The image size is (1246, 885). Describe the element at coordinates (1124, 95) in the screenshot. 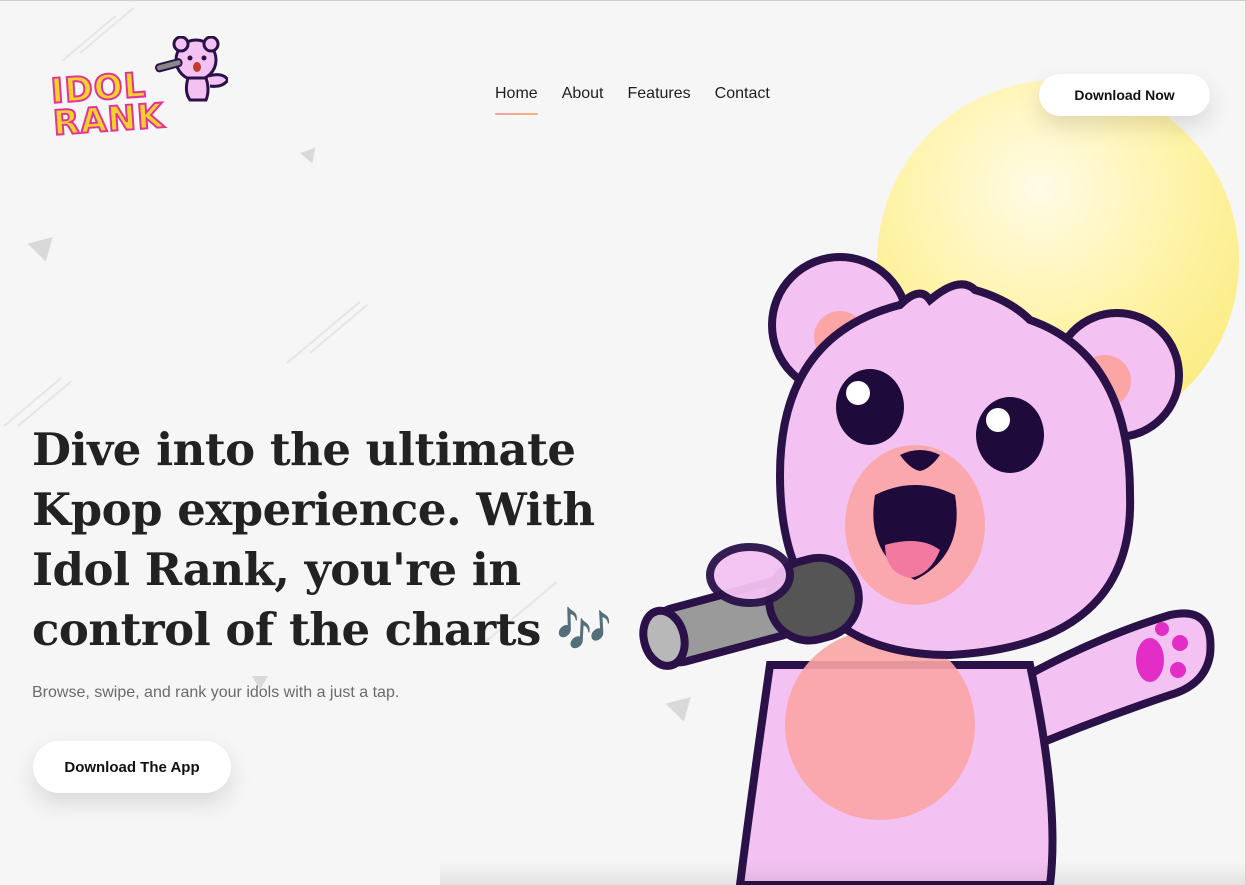

I see `download-now-button: Download Now` at that location.